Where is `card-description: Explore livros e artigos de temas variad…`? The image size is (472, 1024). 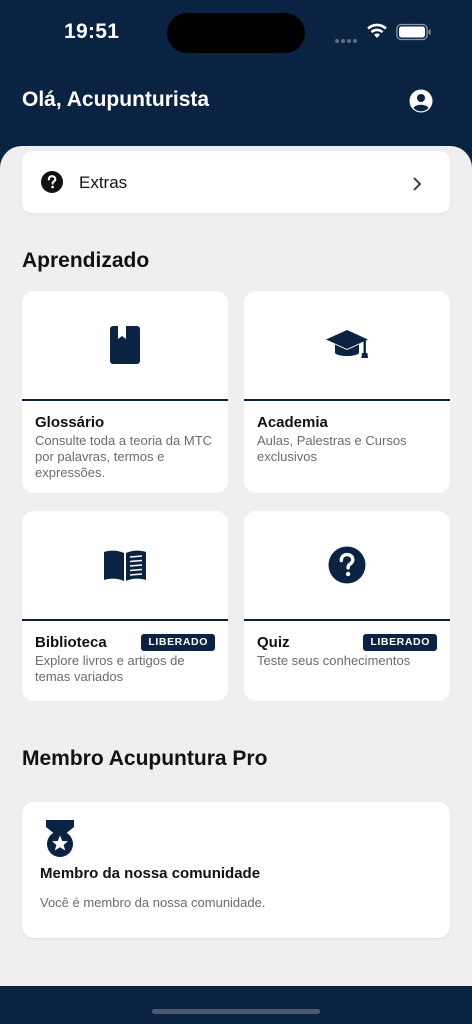 card-description: Explore livros e artigos de temas variad… is located at coordinates (110, 668).